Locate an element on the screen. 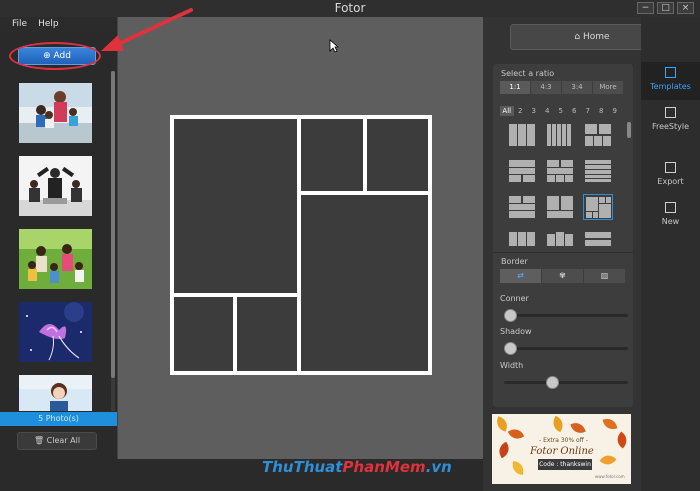  template-scrollbar is located at coordinates (629, 130).